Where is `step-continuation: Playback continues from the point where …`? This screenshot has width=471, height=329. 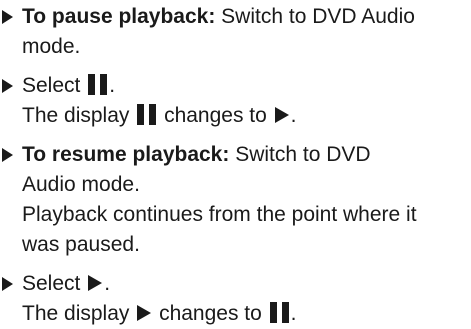 step-continuation: Playback continues from the point where … is located at coordinates (219, 214).